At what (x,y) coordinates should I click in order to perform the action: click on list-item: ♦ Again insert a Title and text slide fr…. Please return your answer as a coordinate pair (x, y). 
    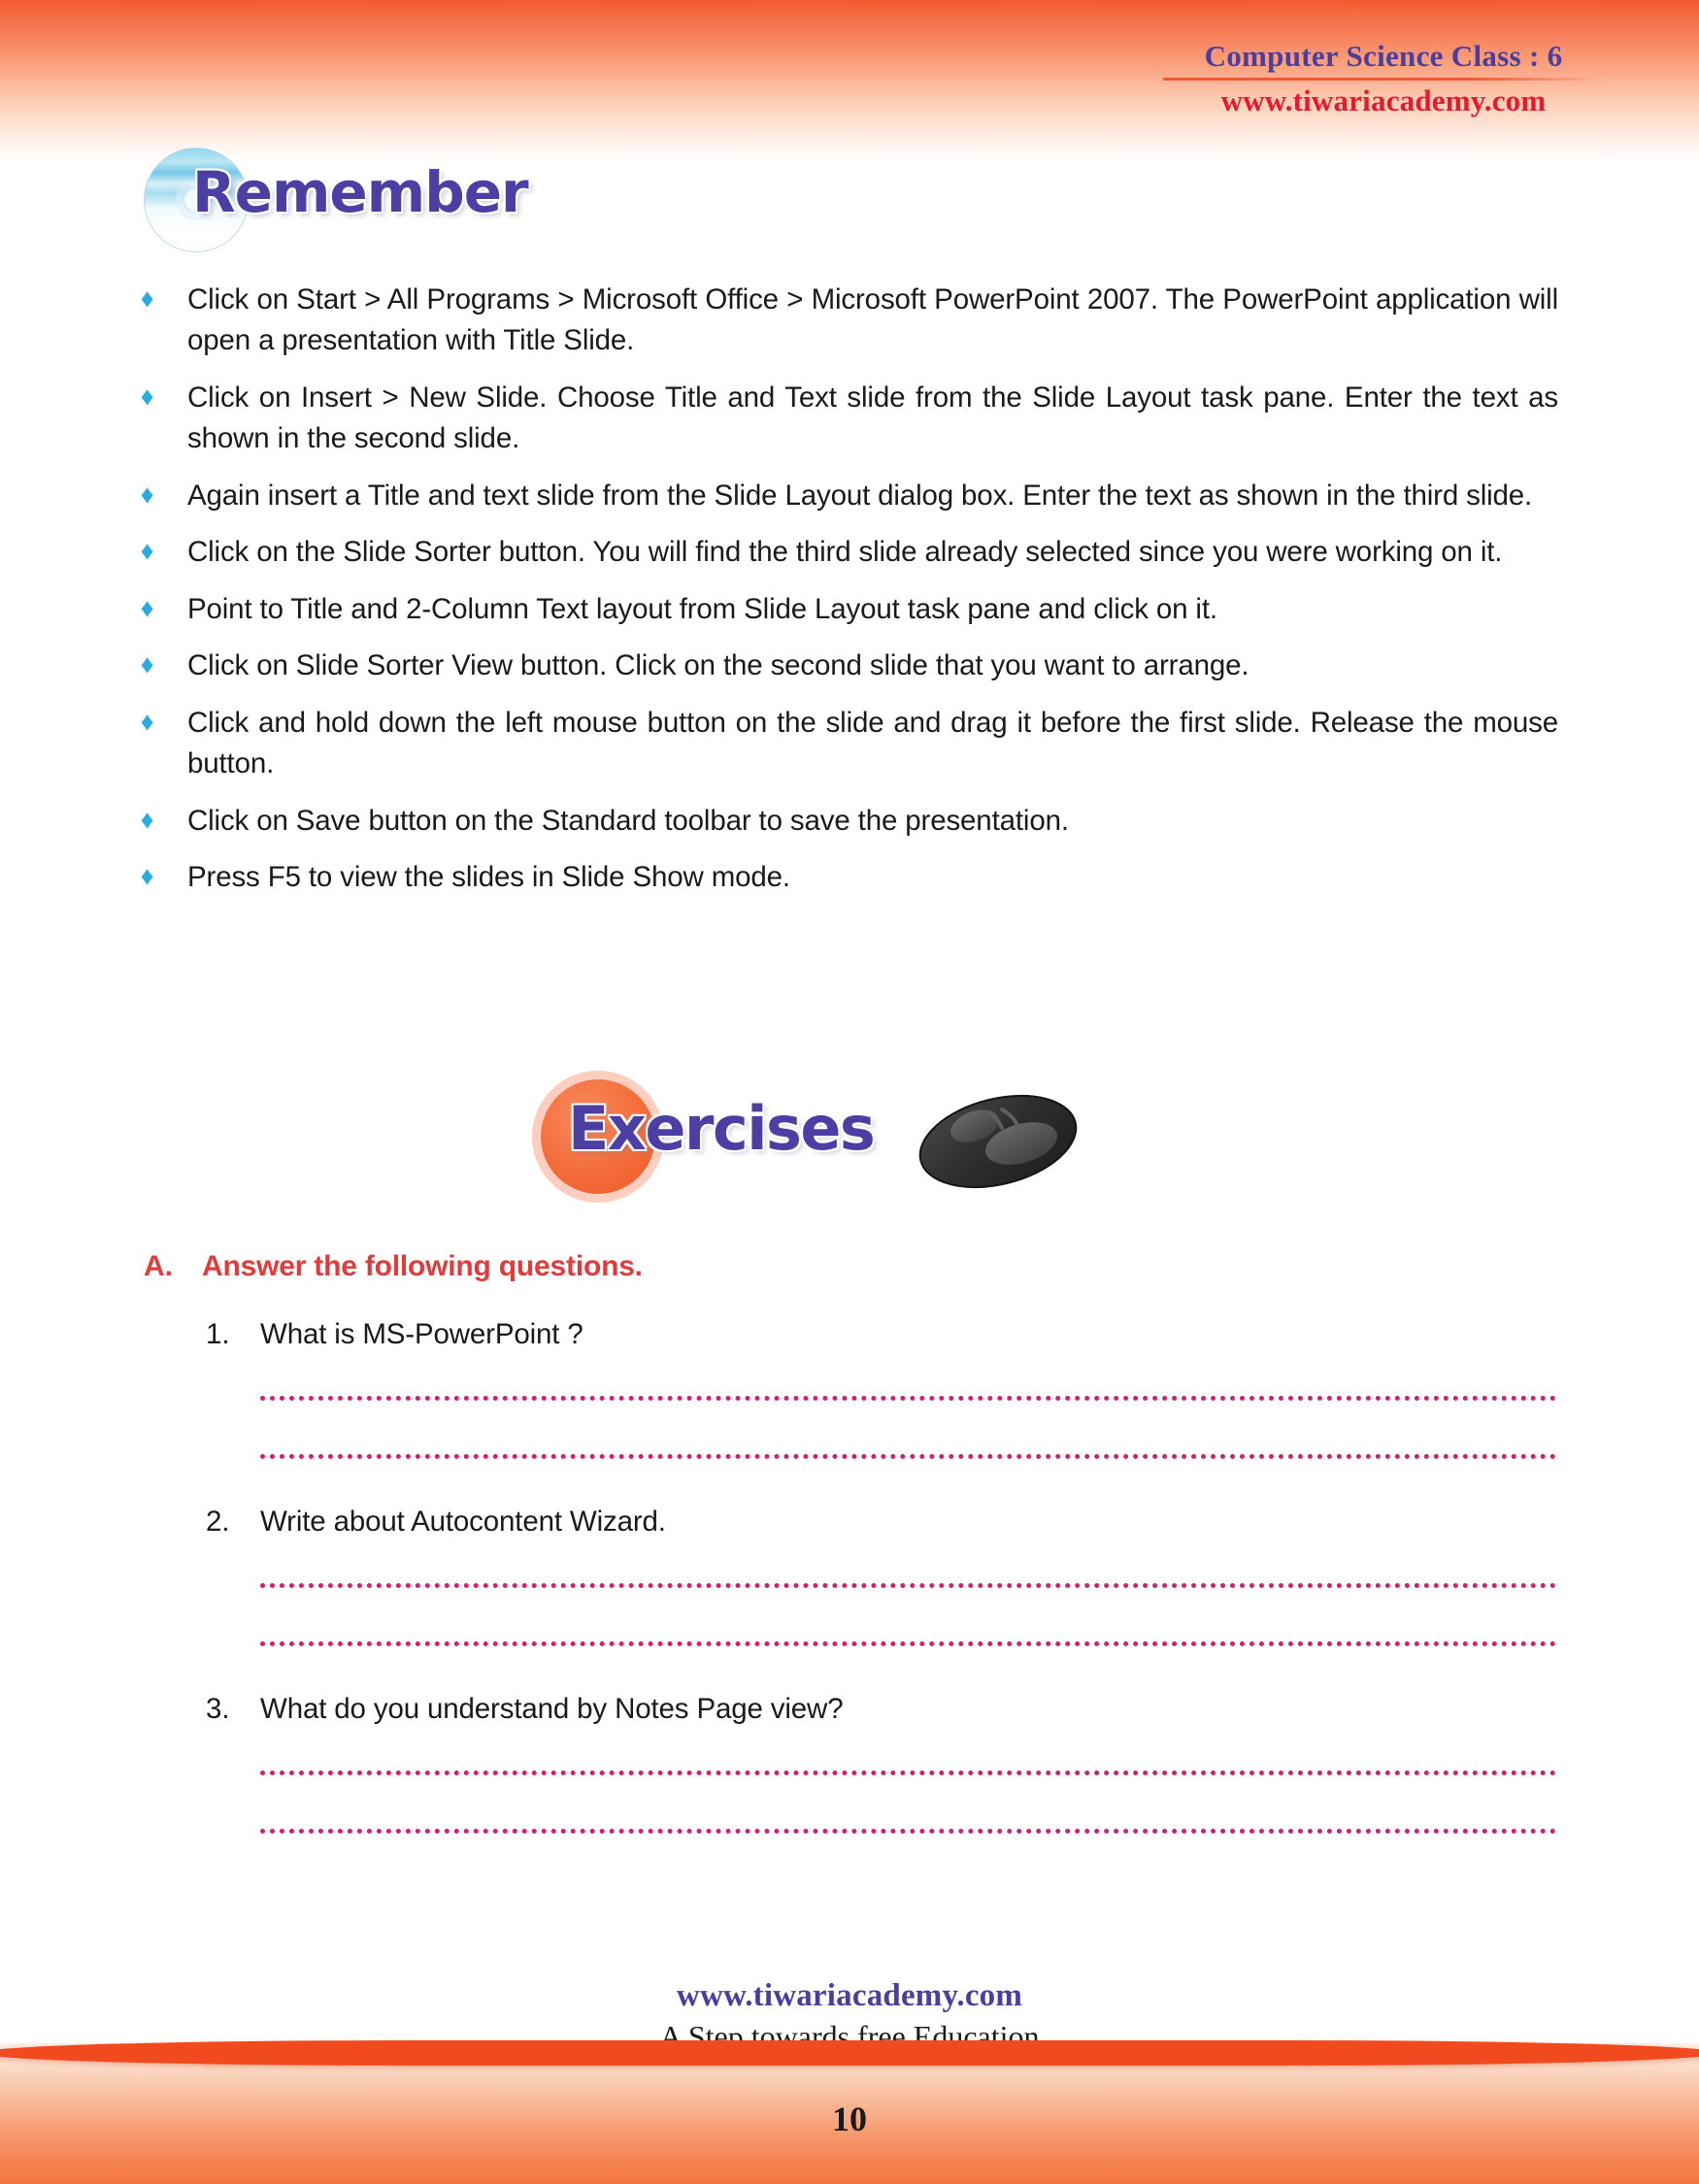
    Looking at the image, I should click on (849, 496).